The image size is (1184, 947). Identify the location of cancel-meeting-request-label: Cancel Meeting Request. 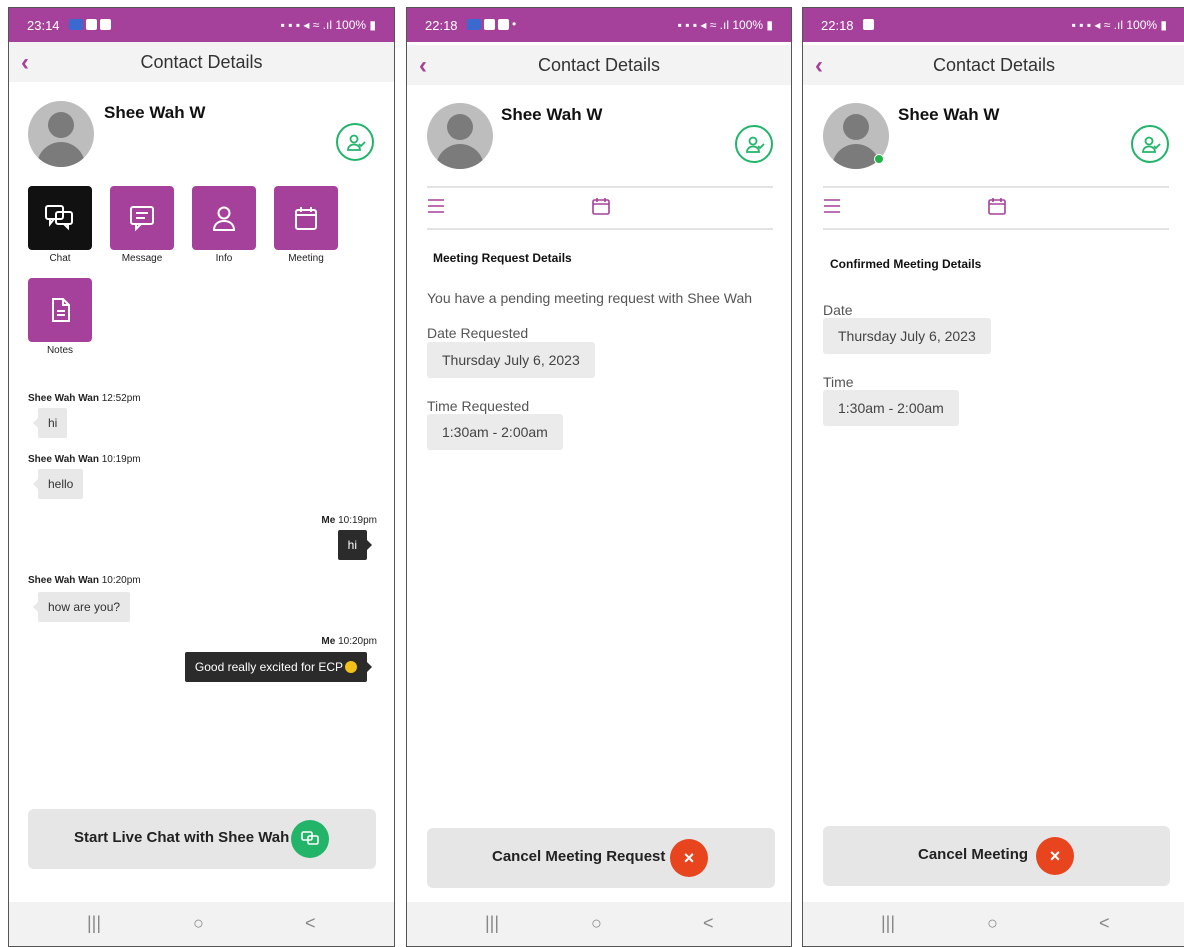
(579, 856).